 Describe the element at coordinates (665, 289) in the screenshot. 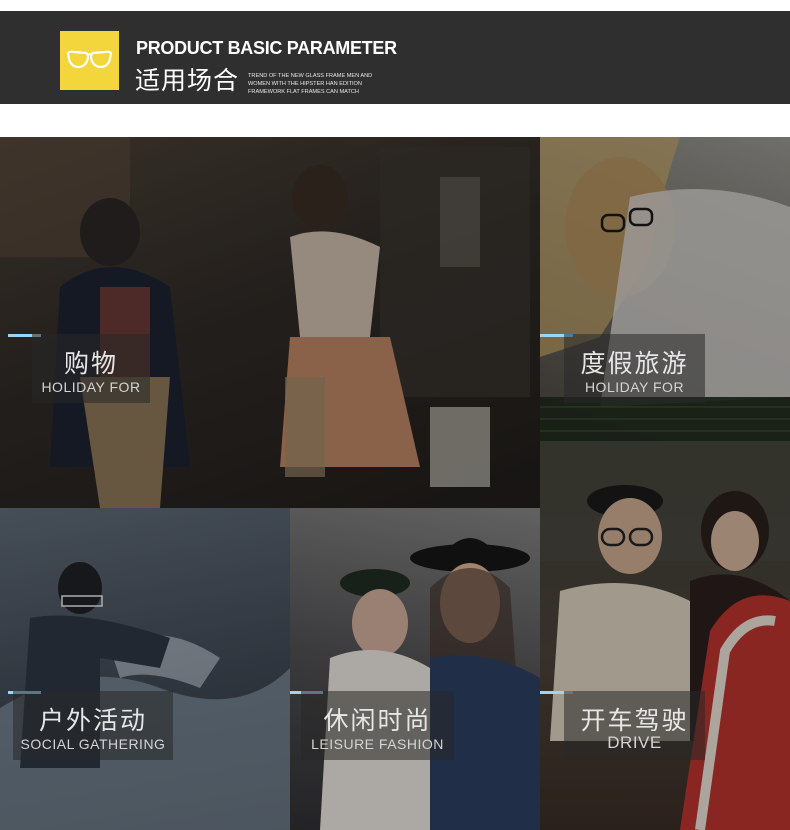

I see `photo-tile-vacation: 度假旅游 HOLIDAY FOR` at that location.